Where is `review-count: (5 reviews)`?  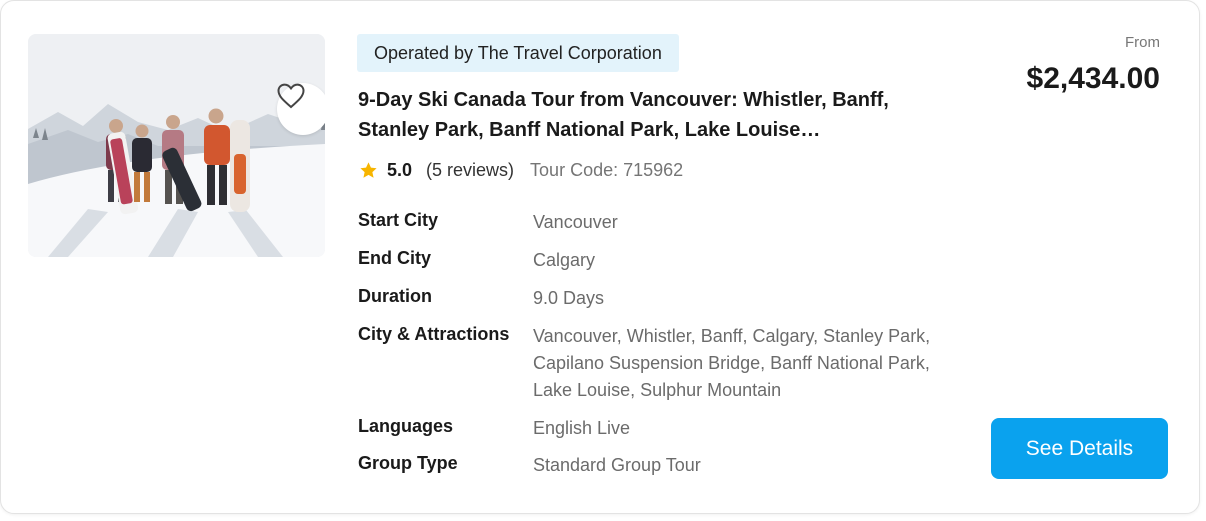 review-count: (5 reviews) is located at coordinates (470, 170).